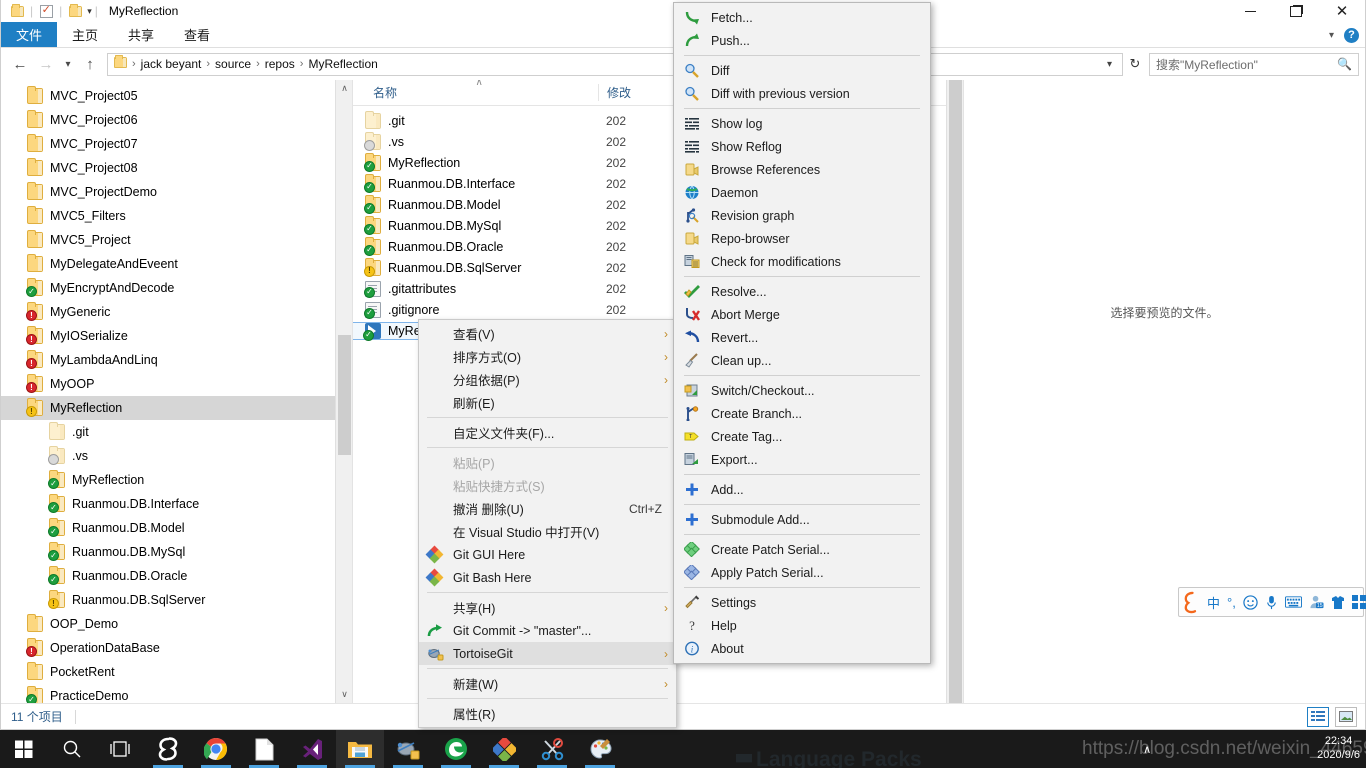 The image size is (1366, 768). What do you see at coordinates (475, 246) in the screenshot?
I see `file-name-cell: ✓ Ruanmou.DB.Oracle` at bounding box center [475, 246].